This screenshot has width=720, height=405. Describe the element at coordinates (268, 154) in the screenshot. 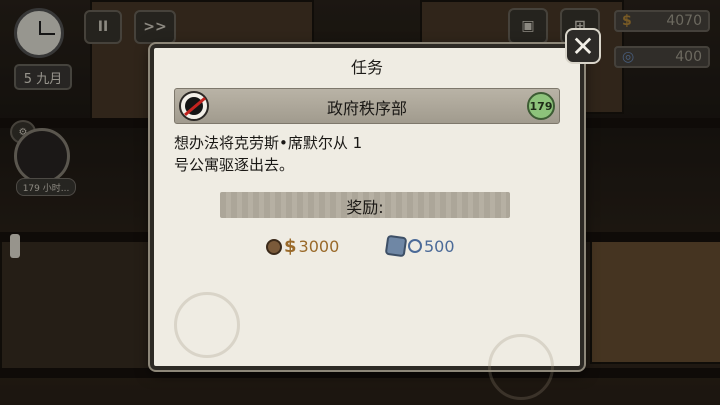

I see `task-description: 想办法将克劳斯•席默尔从 1 号公寓驱逐出去。` at that location.